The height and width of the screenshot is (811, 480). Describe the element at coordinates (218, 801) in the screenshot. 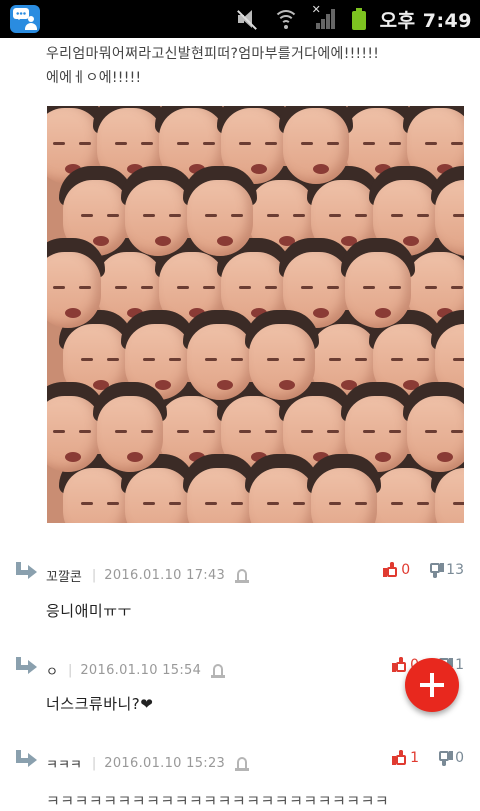

I see `next-comment-partial: ㅋㅋㅋㅋㅋㅋㅋㅋㅋㅋㅋㅋㅋㅋㅋㅋㅋㅋㅋㅋㅋㅋㅋㅋ` at that location.